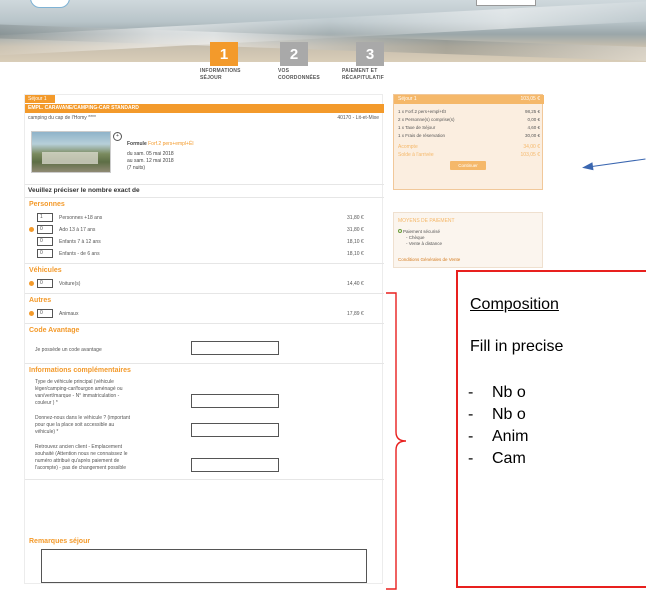  Describe the element at coordinates (204, 566) in the screenshot. I see `remarks-textarea` at that location.